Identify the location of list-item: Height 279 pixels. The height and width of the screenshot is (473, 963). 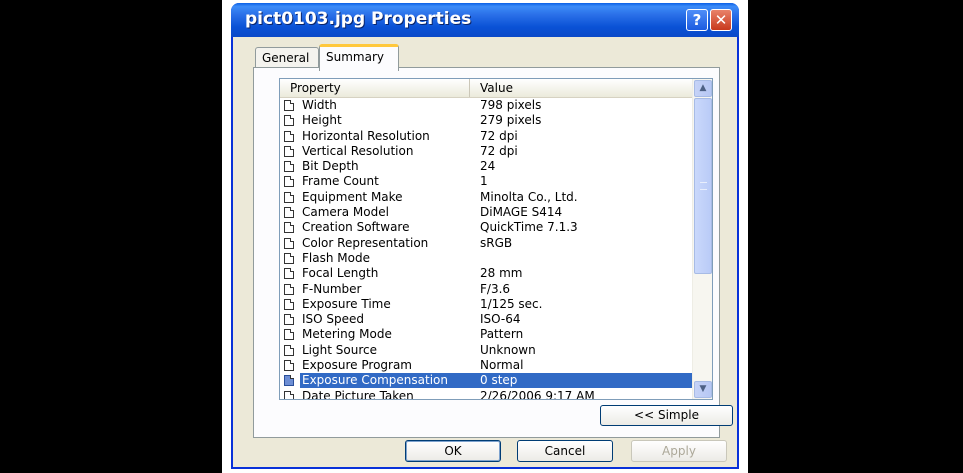
(486, 120).